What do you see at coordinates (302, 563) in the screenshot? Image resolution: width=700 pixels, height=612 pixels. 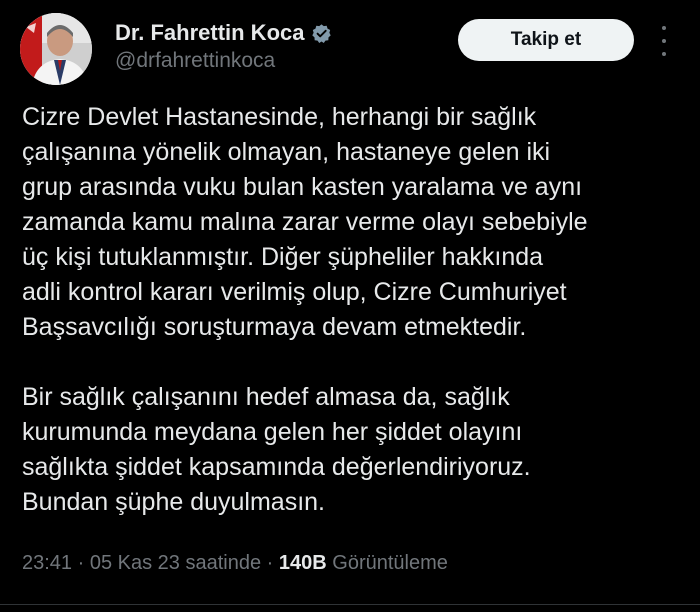 I see `views-count: 140B` at bounding box center [302, 563].